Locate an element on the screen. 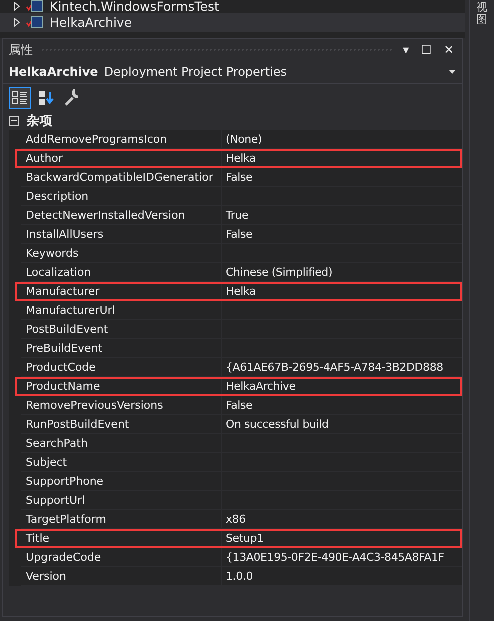 Image resolution: width=494 pixels, height=621 pixels. property-name: DetectNewerInstalledVersion is located at coordinates (105, 216).